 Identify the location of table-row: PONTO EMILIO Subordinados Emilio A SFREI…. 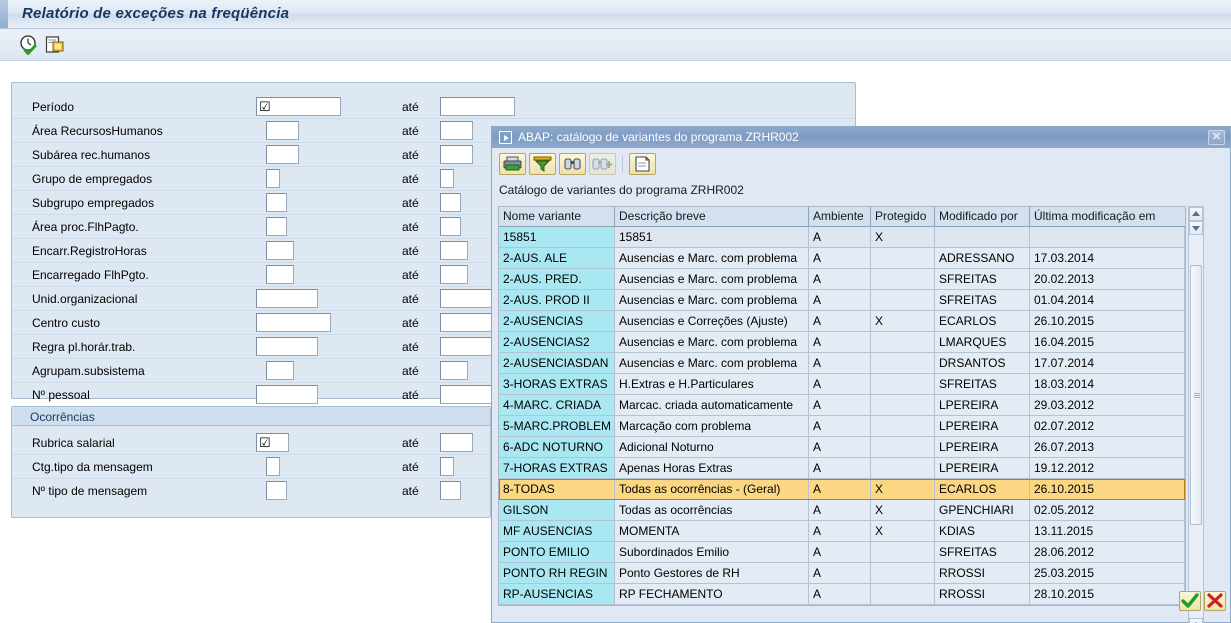
(842, 552).